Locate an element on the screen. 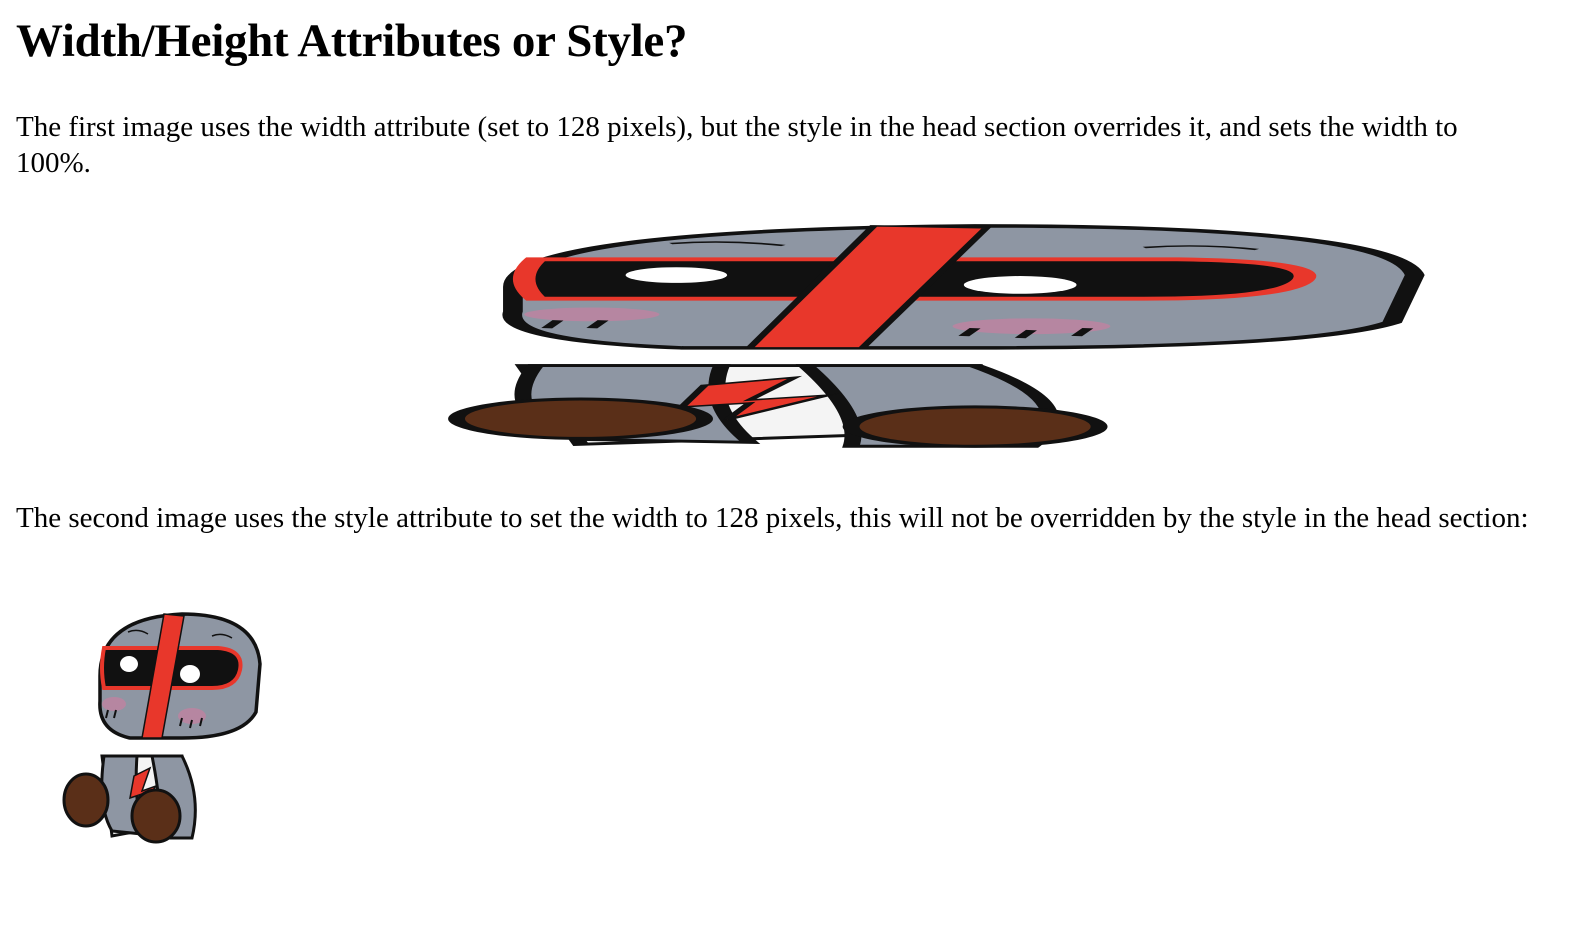  robot-image-128px is located at coordinates (152, 730).